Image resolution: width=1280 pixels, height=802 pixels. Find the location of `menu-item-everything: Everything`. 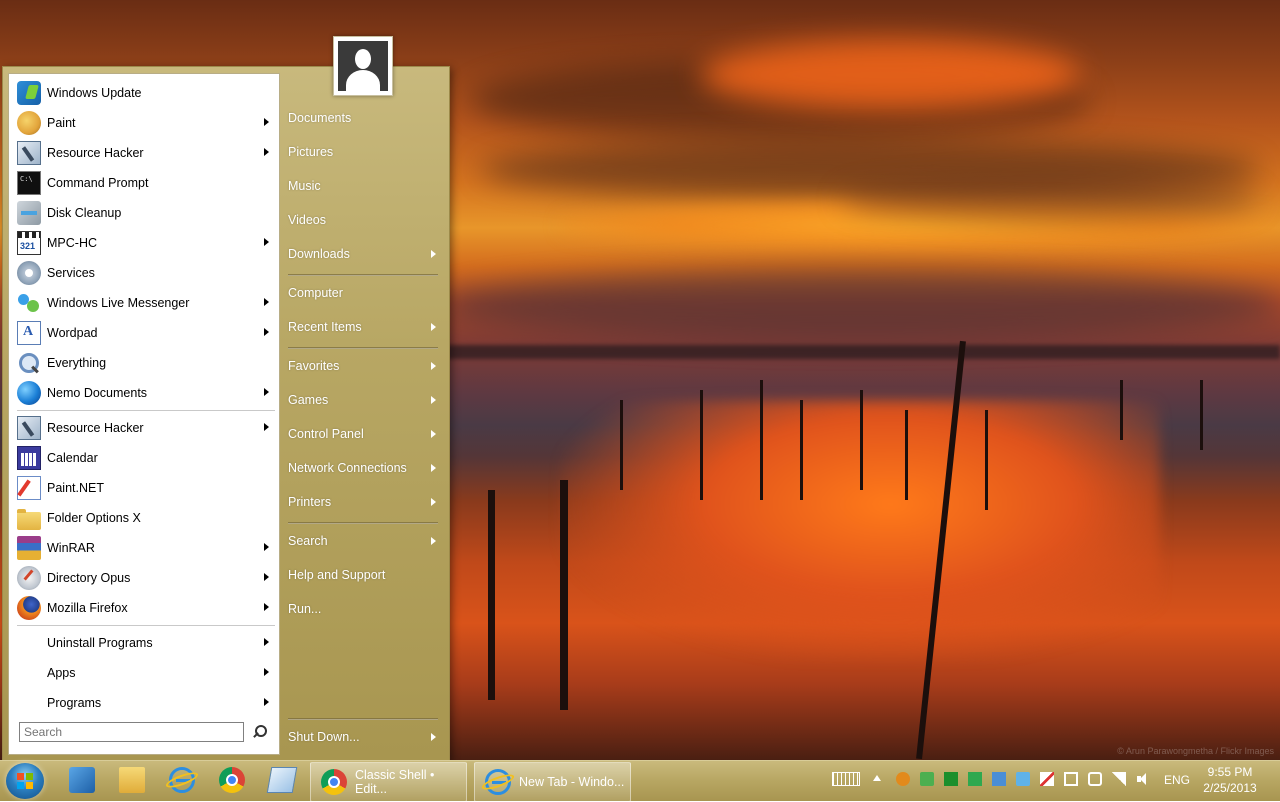

menu-item-everything: Everything is located at coordinates (145, 363).